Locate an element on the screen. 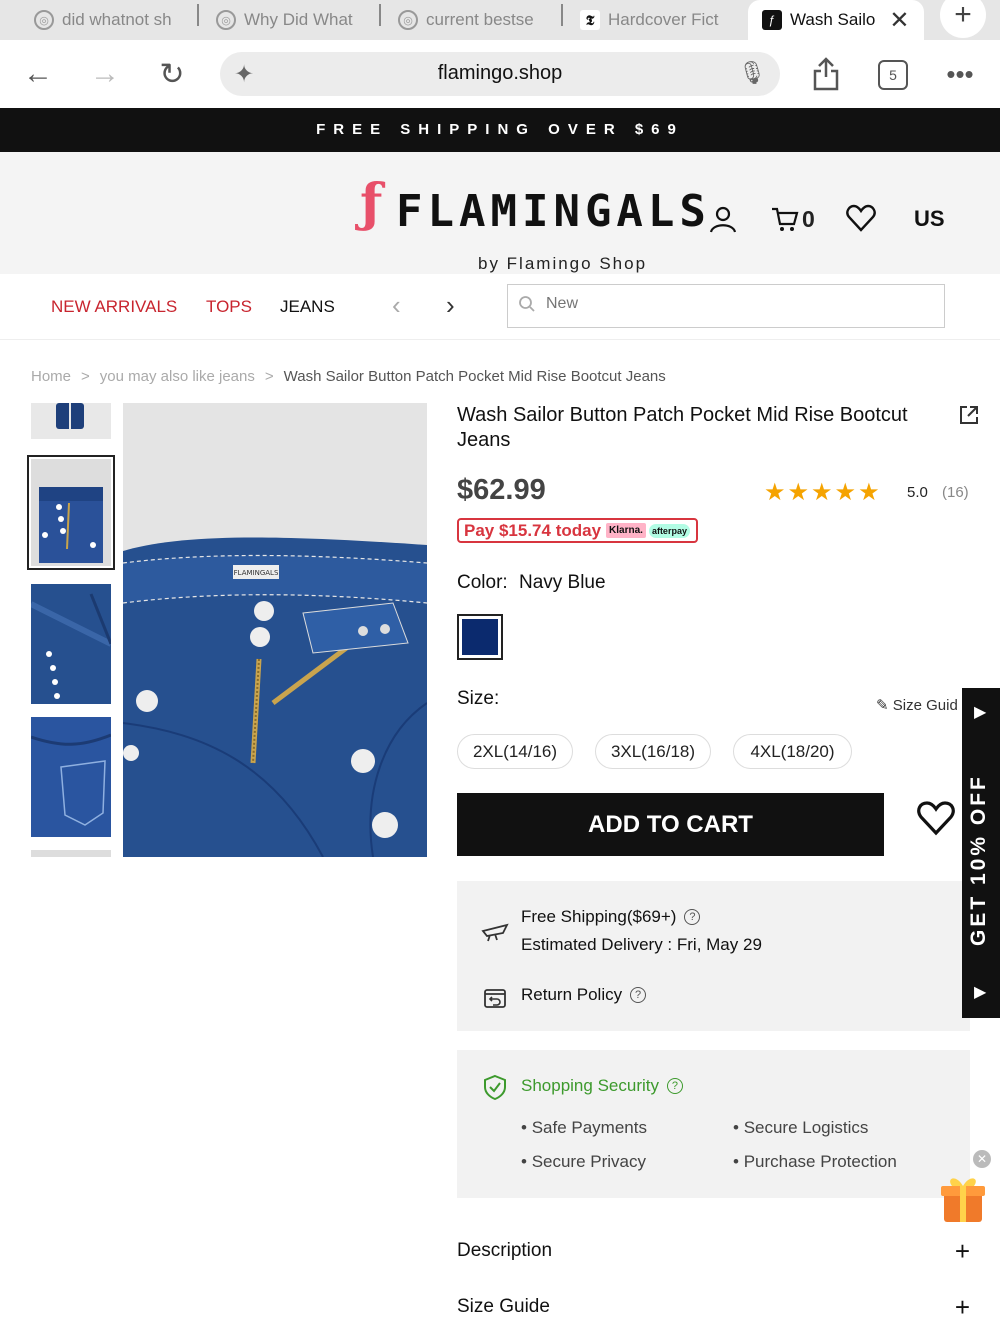 The image size is (1000, 1333). search-box is located at coordinates (726, 306).